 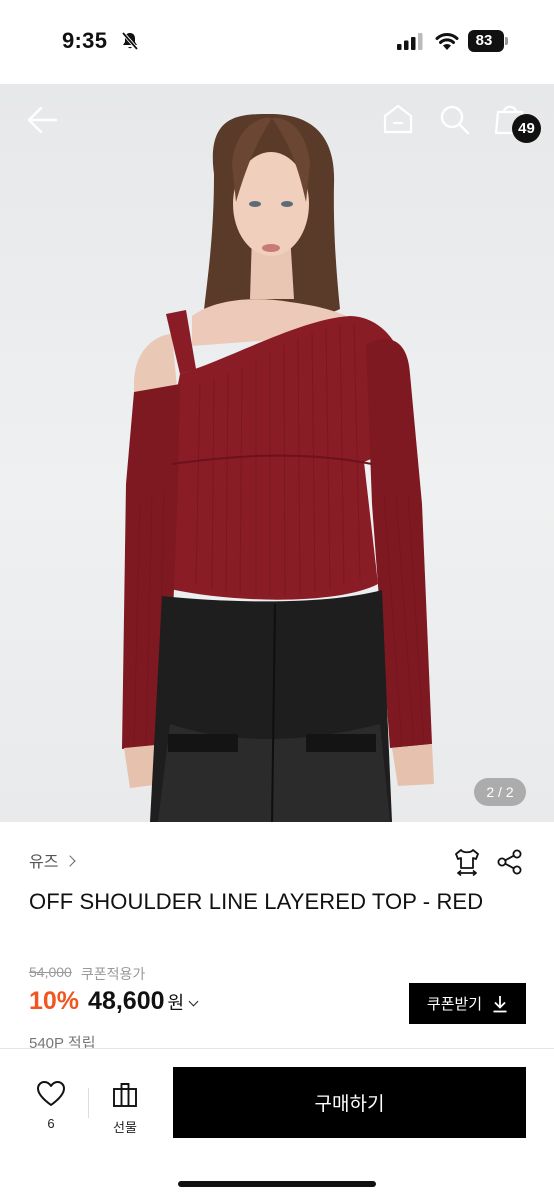 What do you see at coordinates (447, 41) in the screenshot?
I see `wifi-icon` at bounding box center [447, 41].